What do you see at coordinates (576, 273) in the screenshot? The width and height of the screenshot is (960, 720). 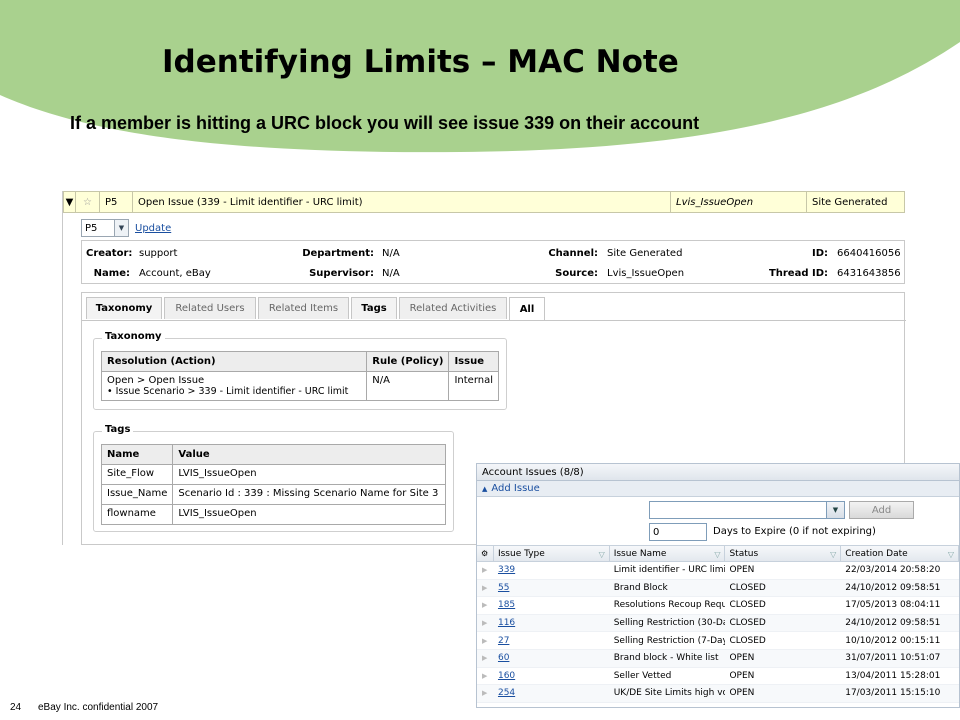 I see `source-label: Source:` at bounding box center [576, 273].